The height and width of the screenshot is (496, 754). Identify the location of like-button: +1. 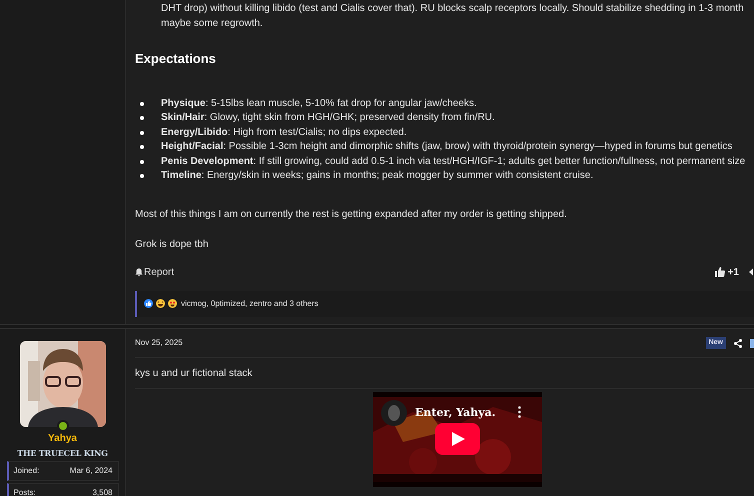
(726, 272).